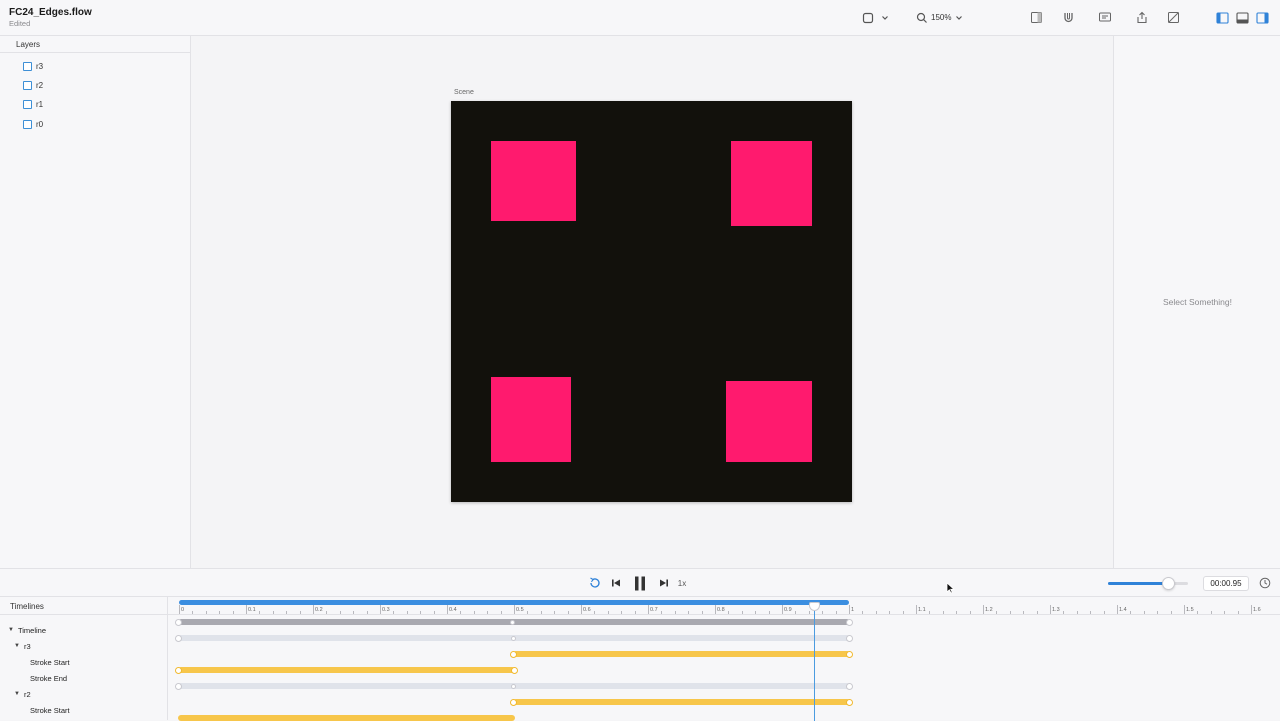  Describe the element at coordinates (40, 66) in the screenshot. I see `layer-label: r3` at that location.